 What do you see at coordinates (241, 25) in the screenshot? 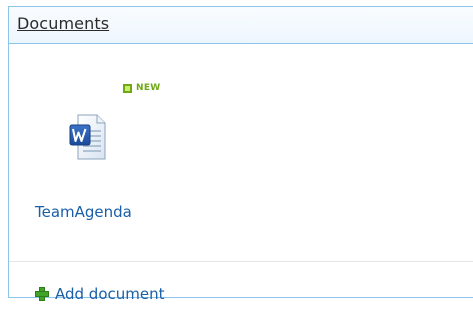
I see `webpart-header: Documents` at bounding box center [241, 25].